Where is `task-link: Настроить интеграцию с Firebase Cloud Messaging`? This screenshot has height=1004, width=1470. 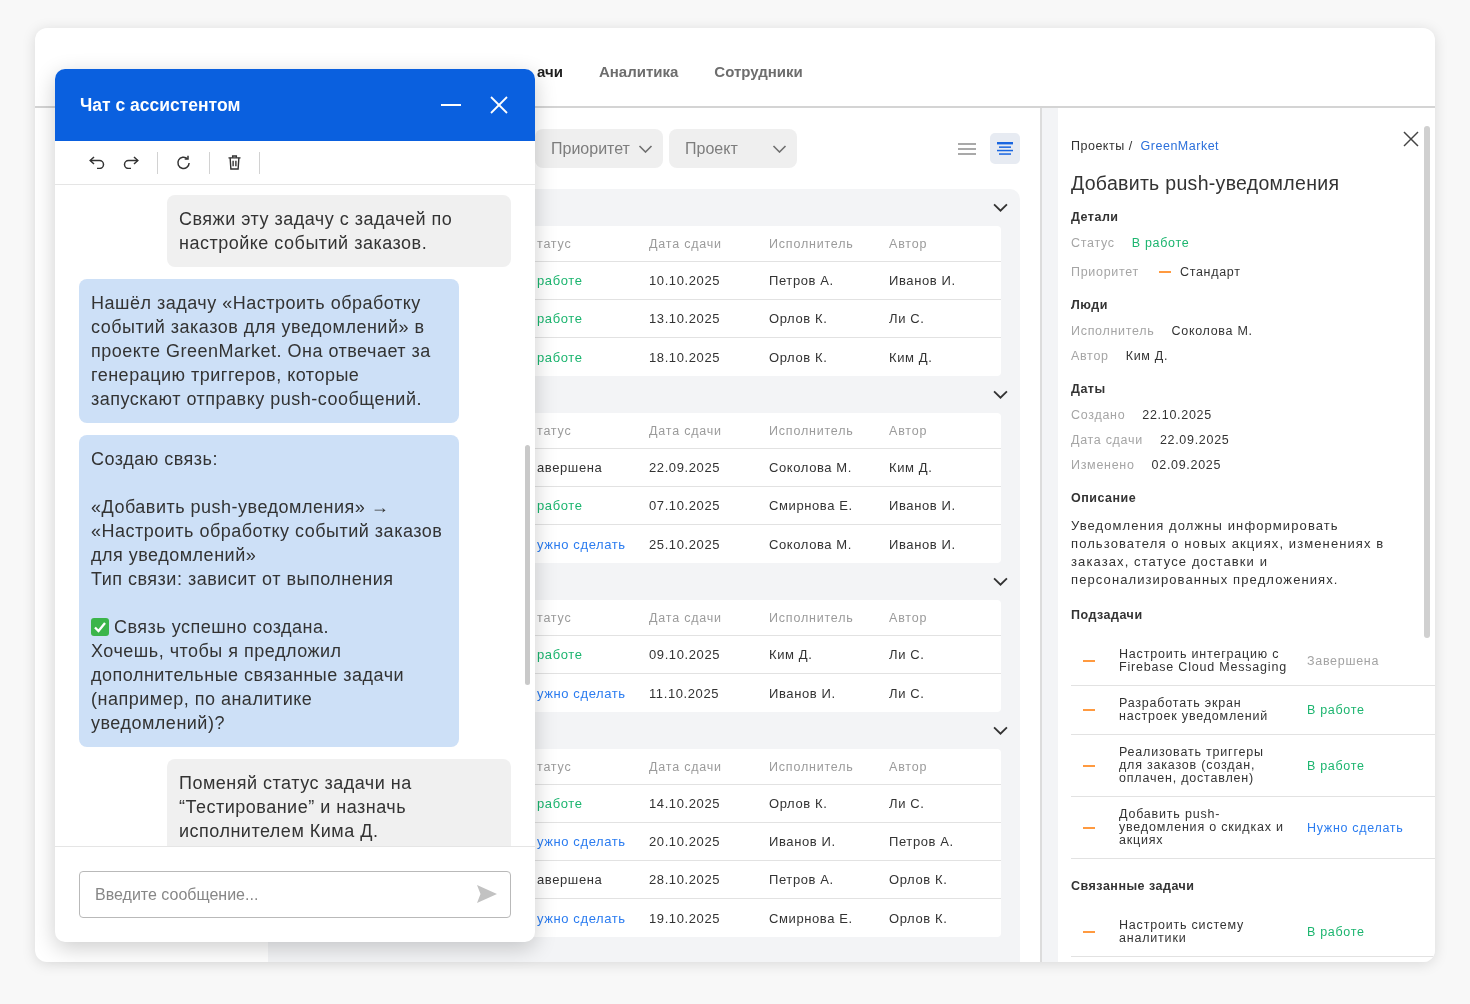
task-link: Настроить интеграцию с Firebase Cloud Messaging is located at coordinates (1213, 661).